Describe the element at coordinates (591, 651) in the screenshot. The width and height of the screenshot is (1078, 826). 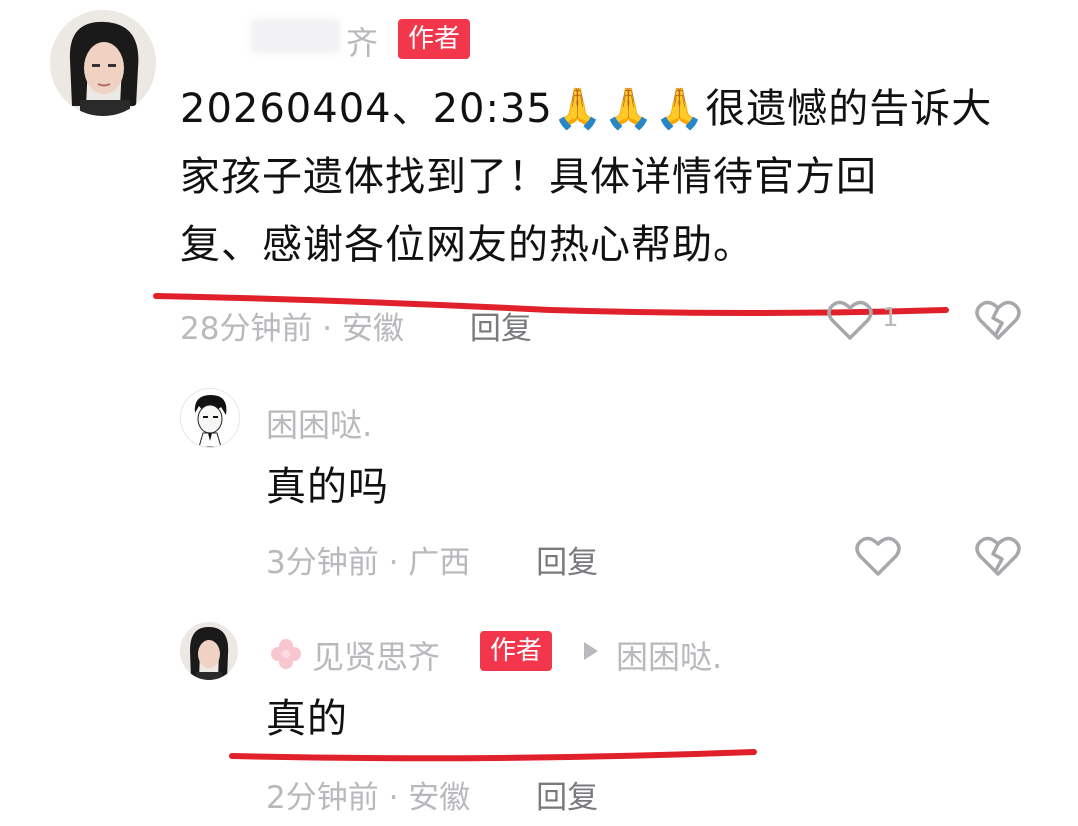
I see `reply-arrow-icon` at that location.